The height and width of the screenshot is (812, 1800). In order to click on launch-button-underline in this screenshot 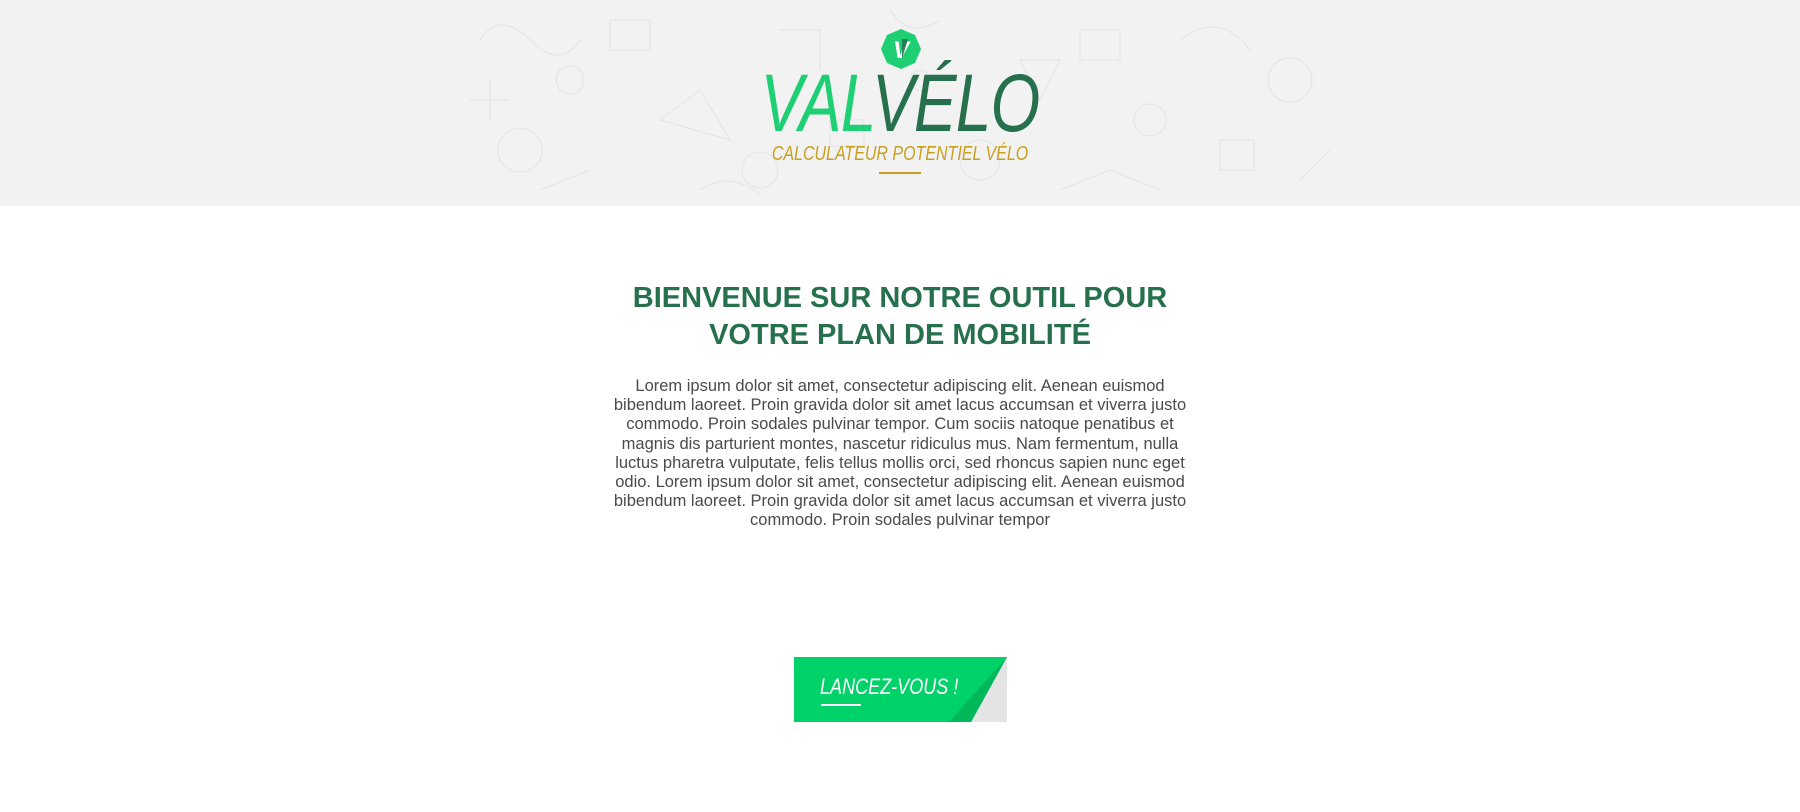, I will do `click(841, 705)`.